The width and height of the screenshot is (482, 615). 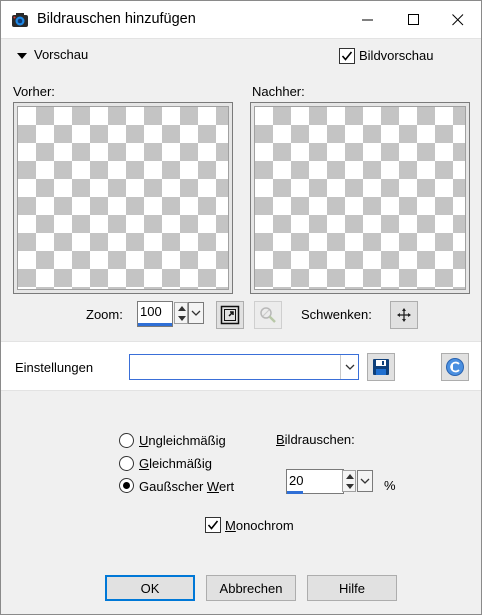 I want to click on noise-amount-dropdown-button, so click(x=365, y=481).